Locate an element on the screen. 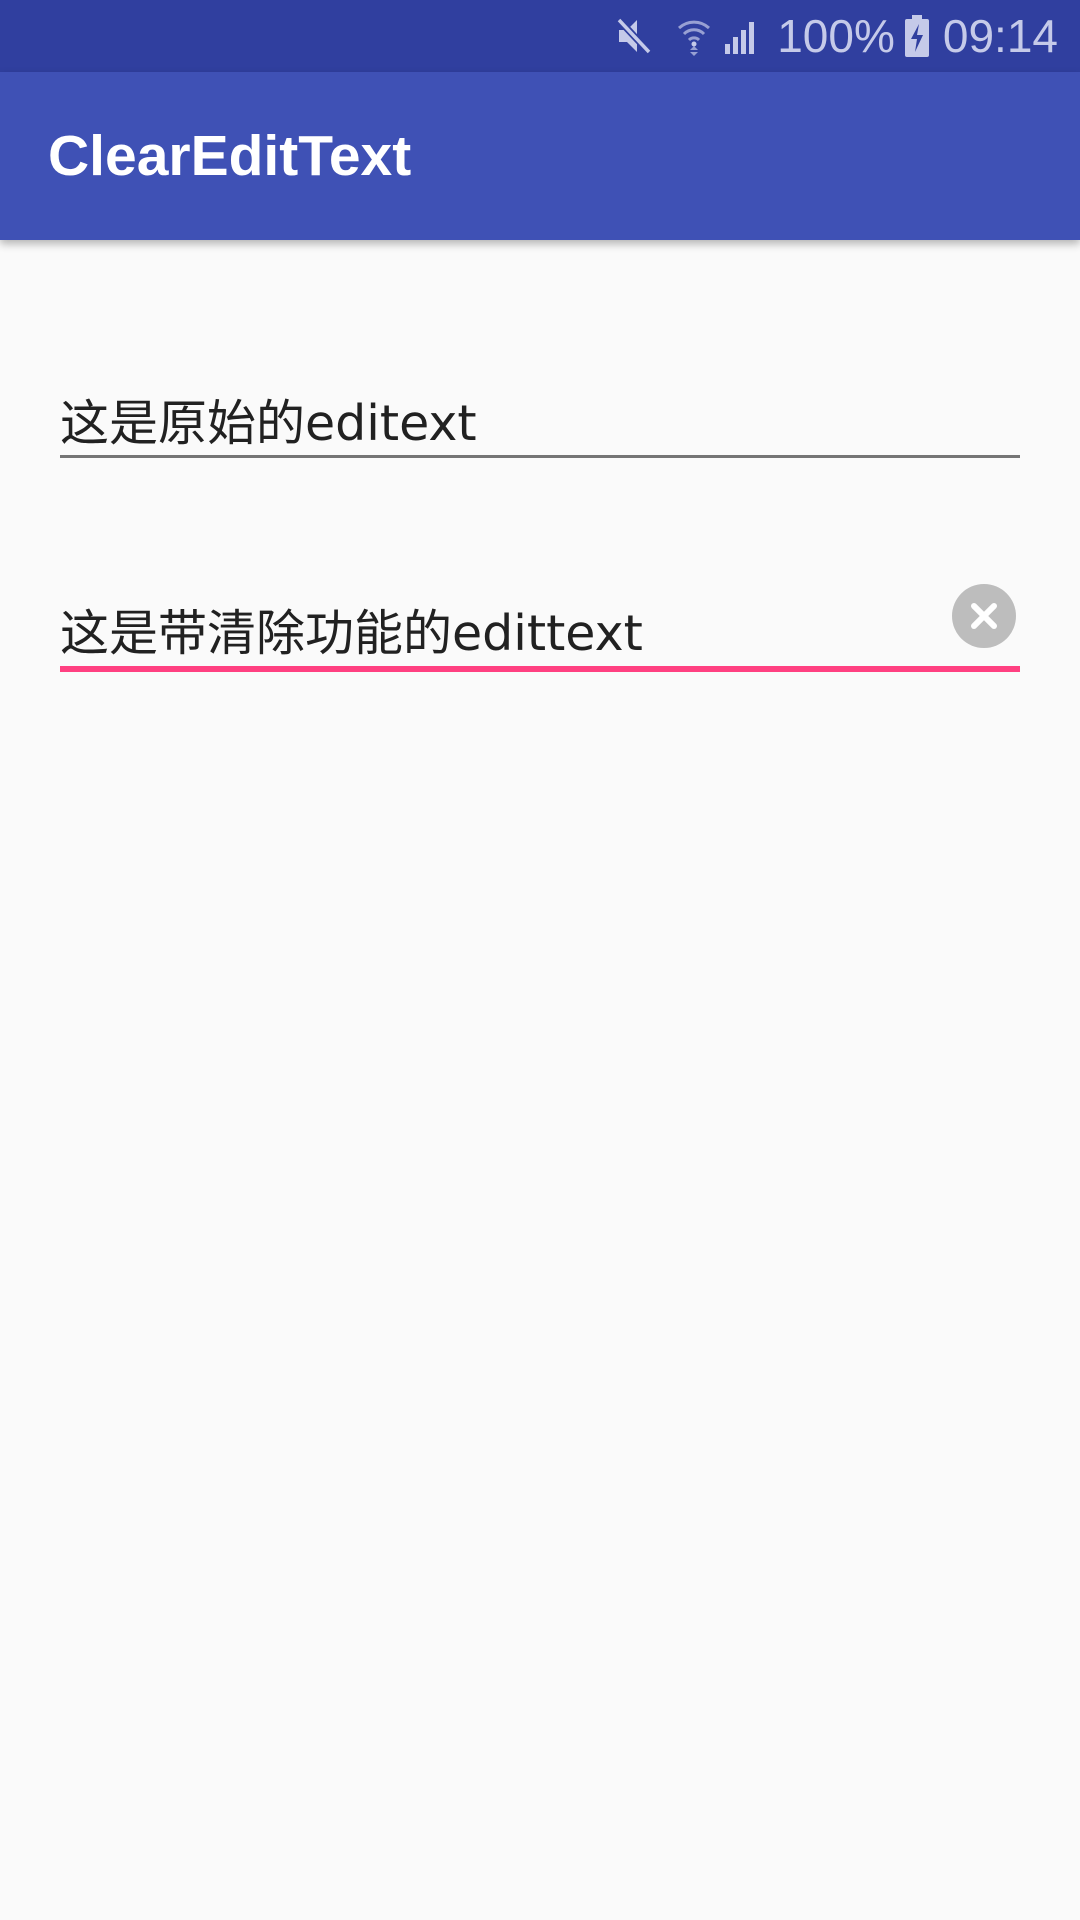 The image size is (1080, 1920). wifi-icon is located at coordinates (694, 36).